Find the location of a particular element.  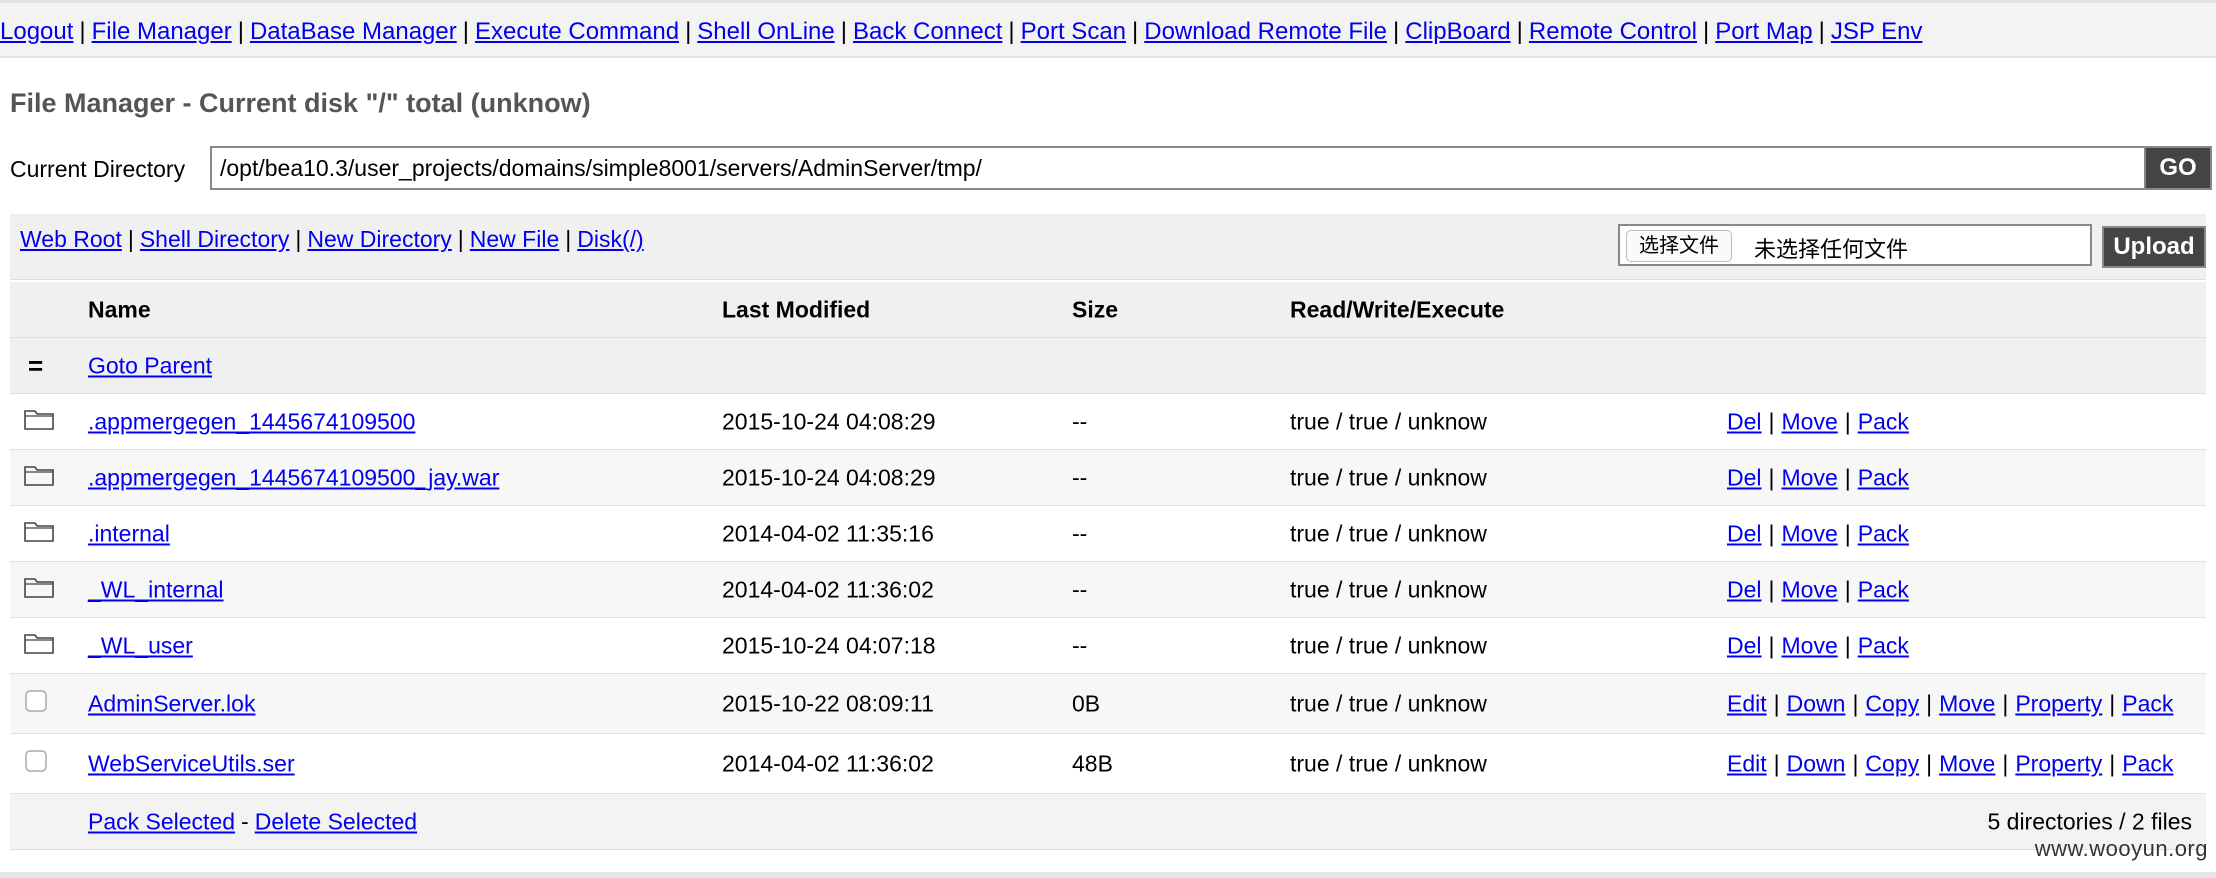

pack-selected-link: Pack Selected is located at coordinates (161, 821).